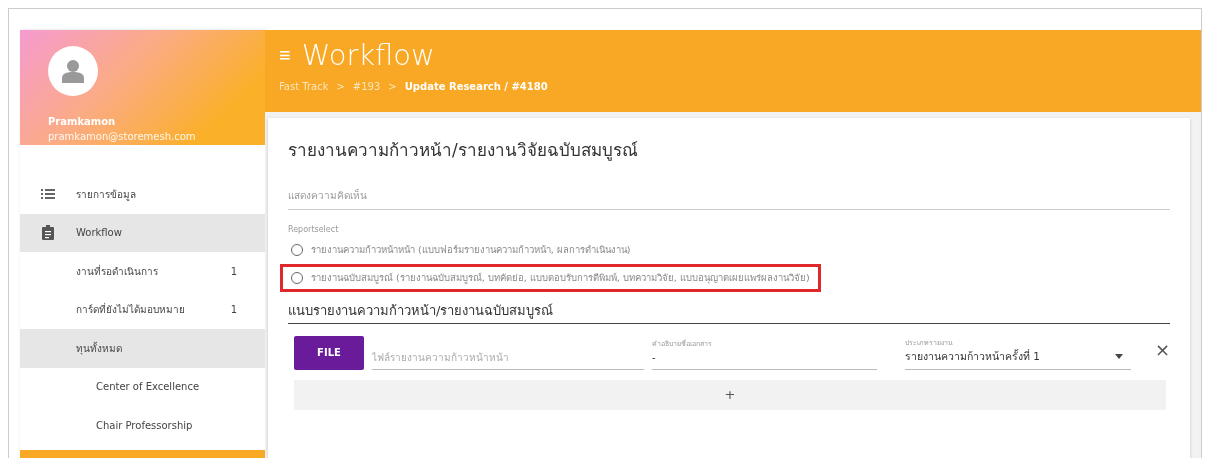 The height and width of the screenshot is (458, 1210). Describe the element at coordinates (729, 309) in the screenshot. I see `section-title: แนบรายงานความก้าวหน้า/รายงานฉบับสมบูรณ์` at that location.